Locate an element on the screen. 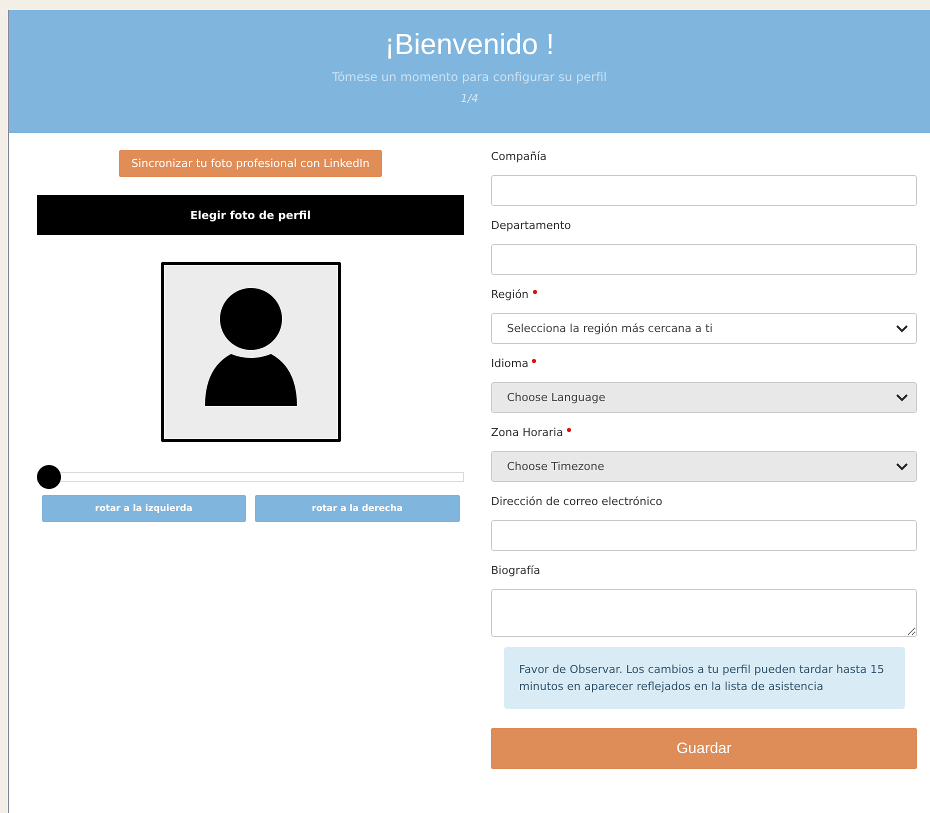  field-label: Compañía is located at coordinates (519, 156).